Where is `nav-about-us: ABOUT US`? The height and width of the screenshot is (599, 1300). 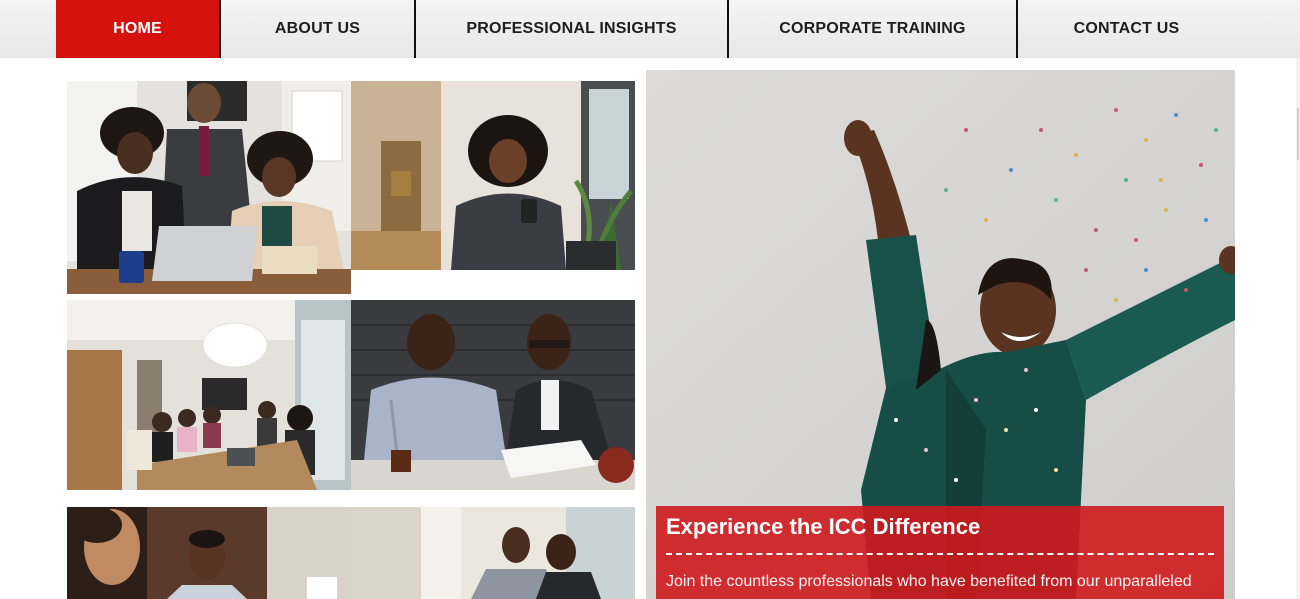 nav-about-us: ABOUT US is located at coordinates (317, 29).